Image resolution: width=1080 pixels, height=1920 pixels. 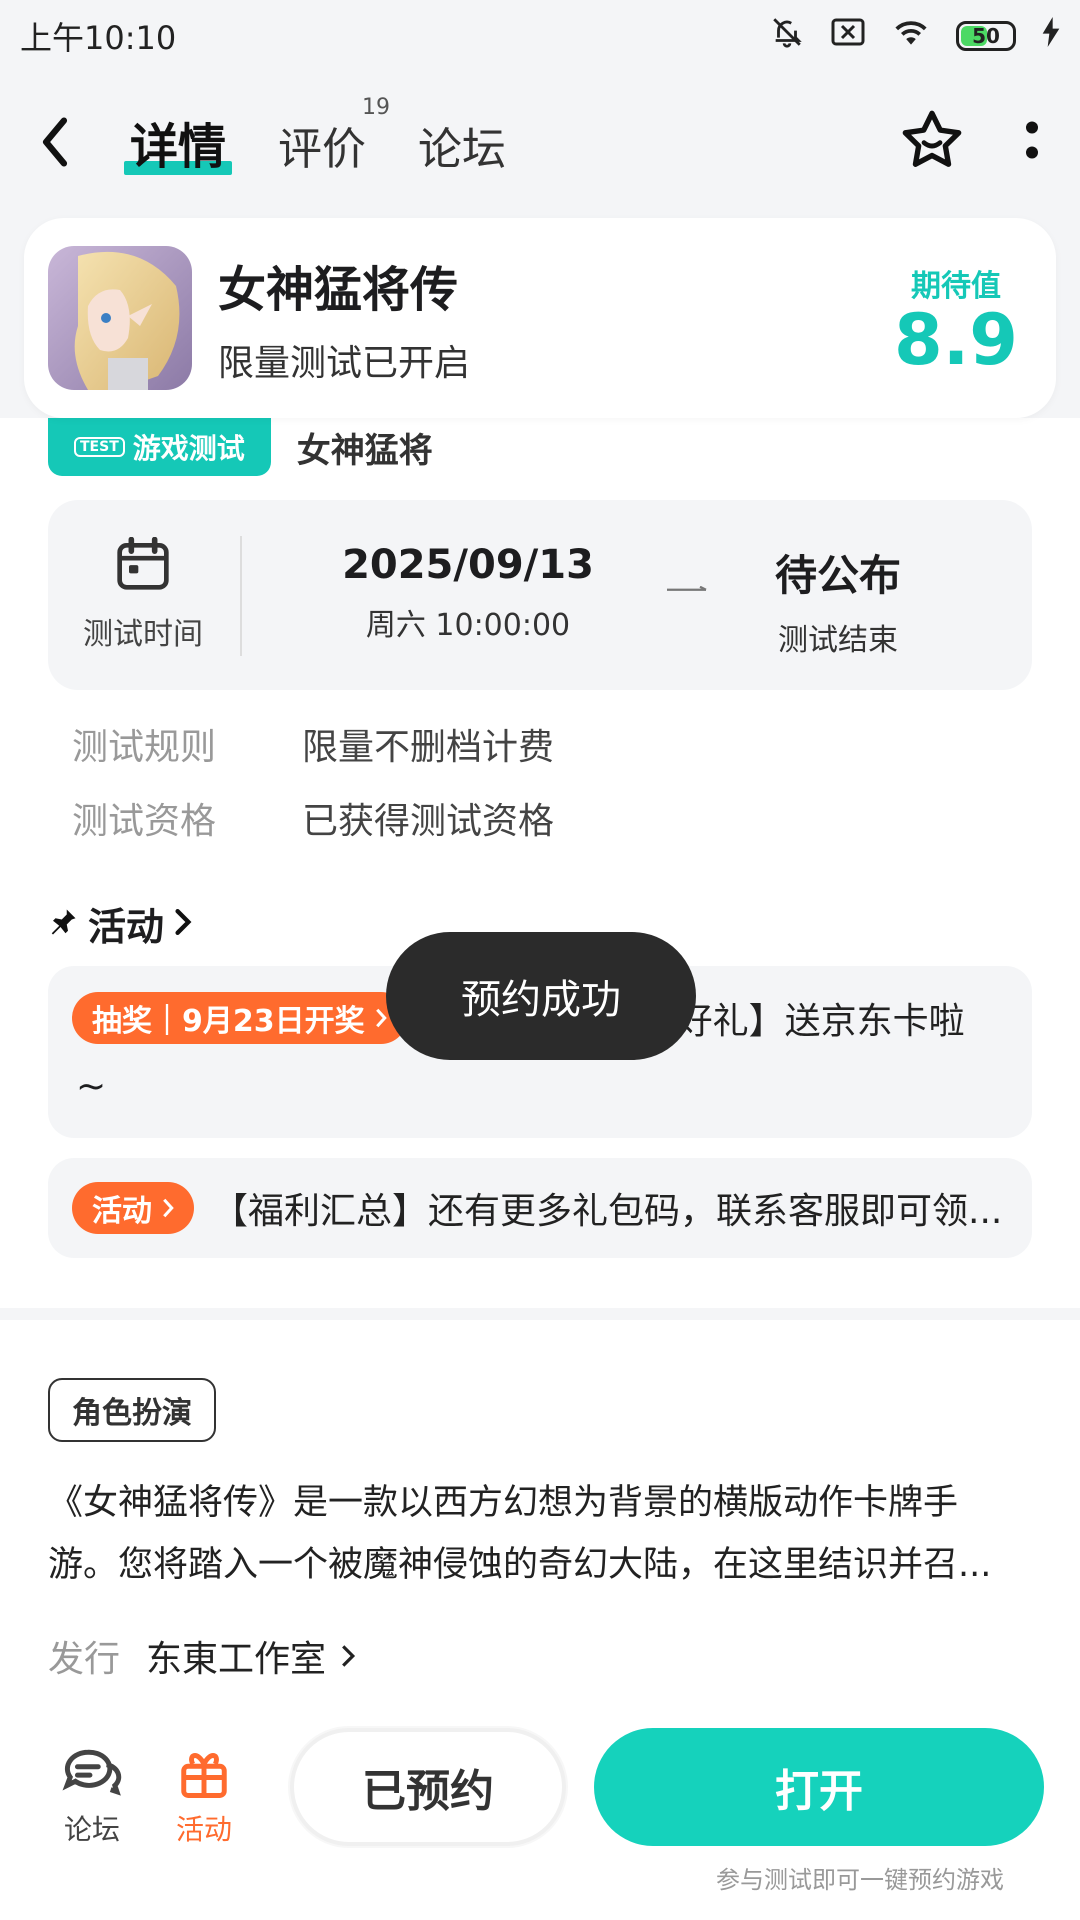 I want to click on tab-forum: 论坛, so click(x=462, y=145).